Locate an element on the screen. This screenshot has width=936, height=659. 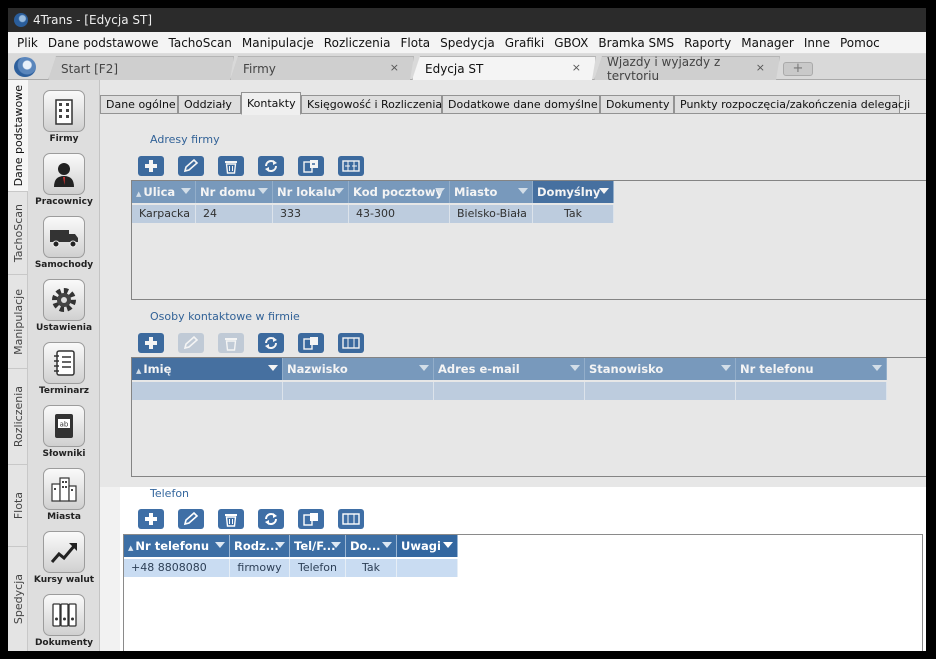
menu-bramka-sms: Bramka SMS is located at coordinates (636, 43).